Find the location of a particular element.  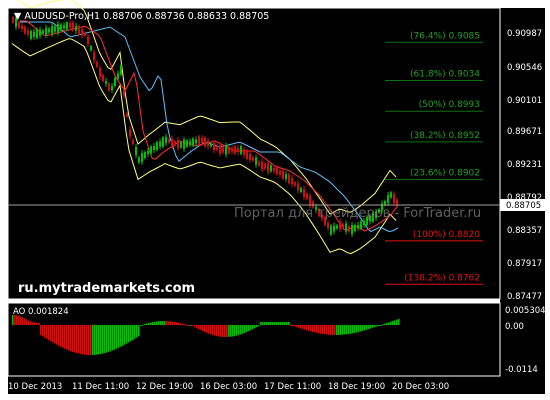

price-axis-label: 0.88792 is located at coordinates (524, 198).